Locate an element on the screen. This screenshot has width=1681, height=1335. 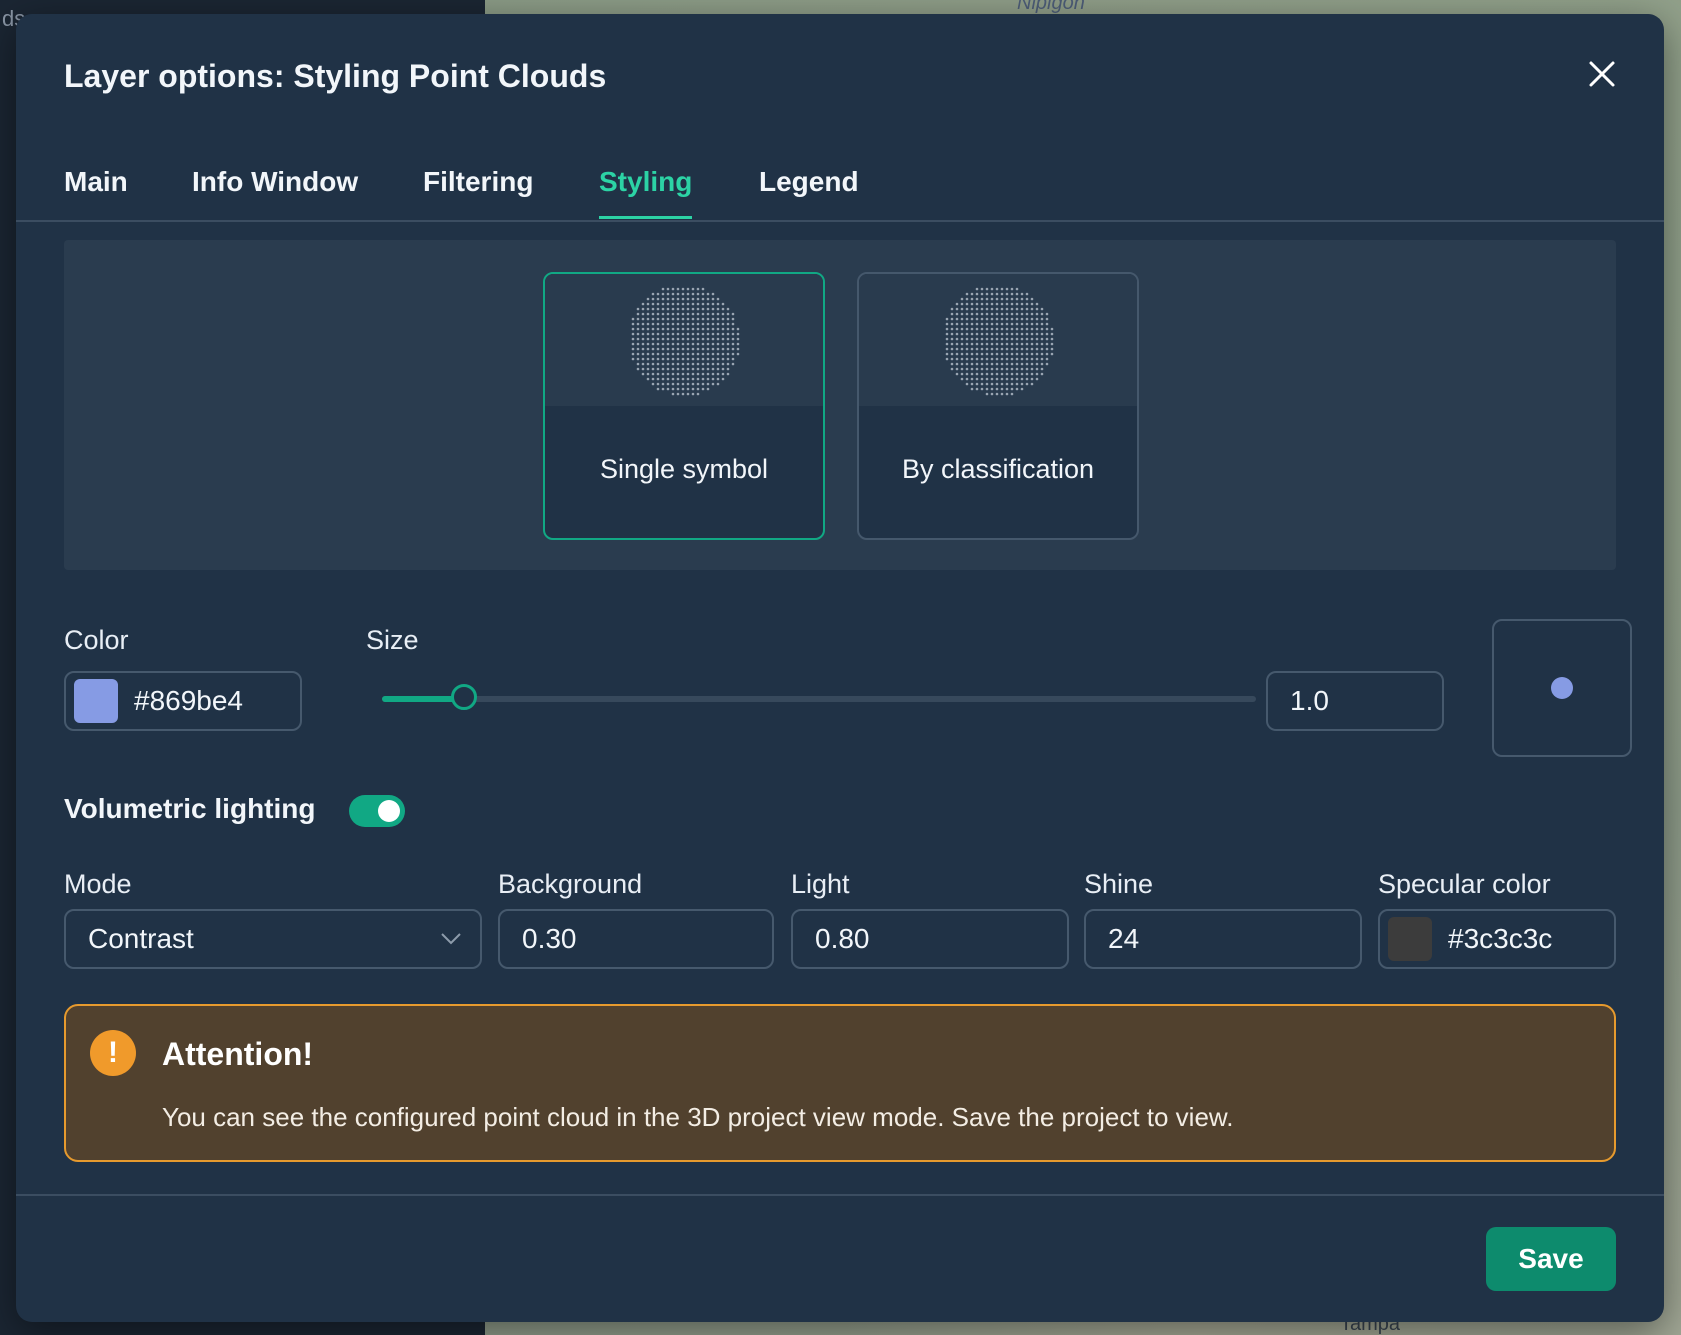
single-symbol-thumbnail is located at coordinates (684, 340).